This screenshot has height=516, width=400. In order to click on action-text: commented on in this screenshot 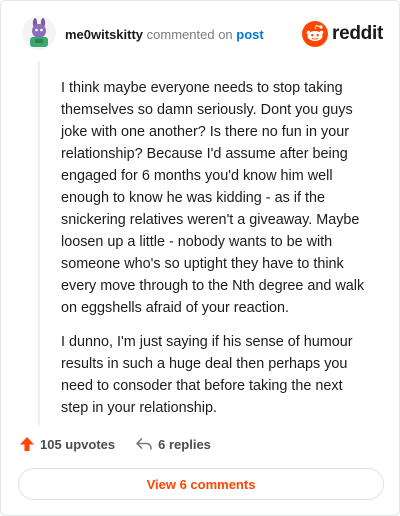, I will do `click(189, 34)`.